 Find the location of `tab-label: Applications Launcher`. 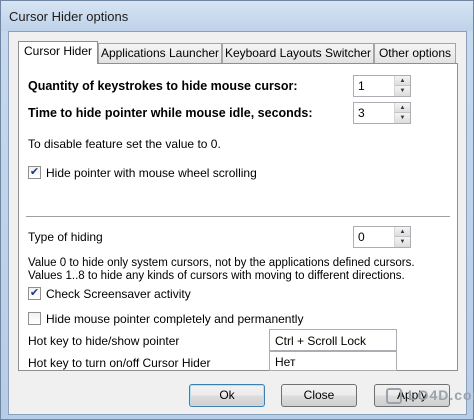

tab-label: Applications Launcher is located at coordinates (160, 53).